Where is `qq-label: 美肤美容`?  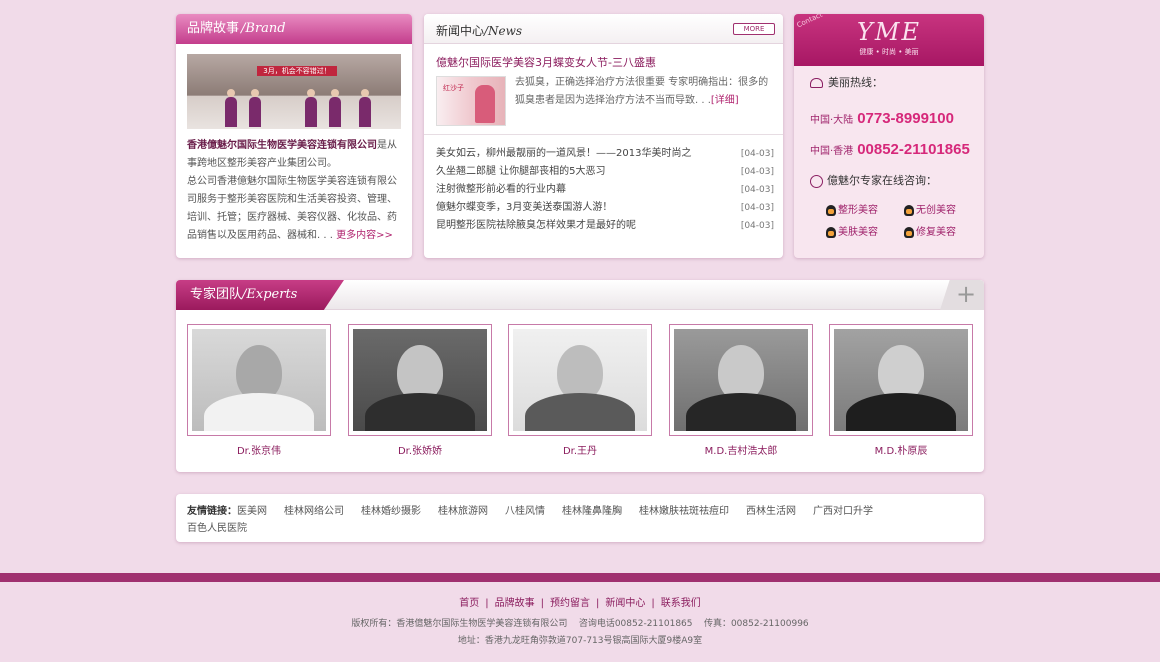
qq-label: 美肤美容 is located at coordinates (858, 232).